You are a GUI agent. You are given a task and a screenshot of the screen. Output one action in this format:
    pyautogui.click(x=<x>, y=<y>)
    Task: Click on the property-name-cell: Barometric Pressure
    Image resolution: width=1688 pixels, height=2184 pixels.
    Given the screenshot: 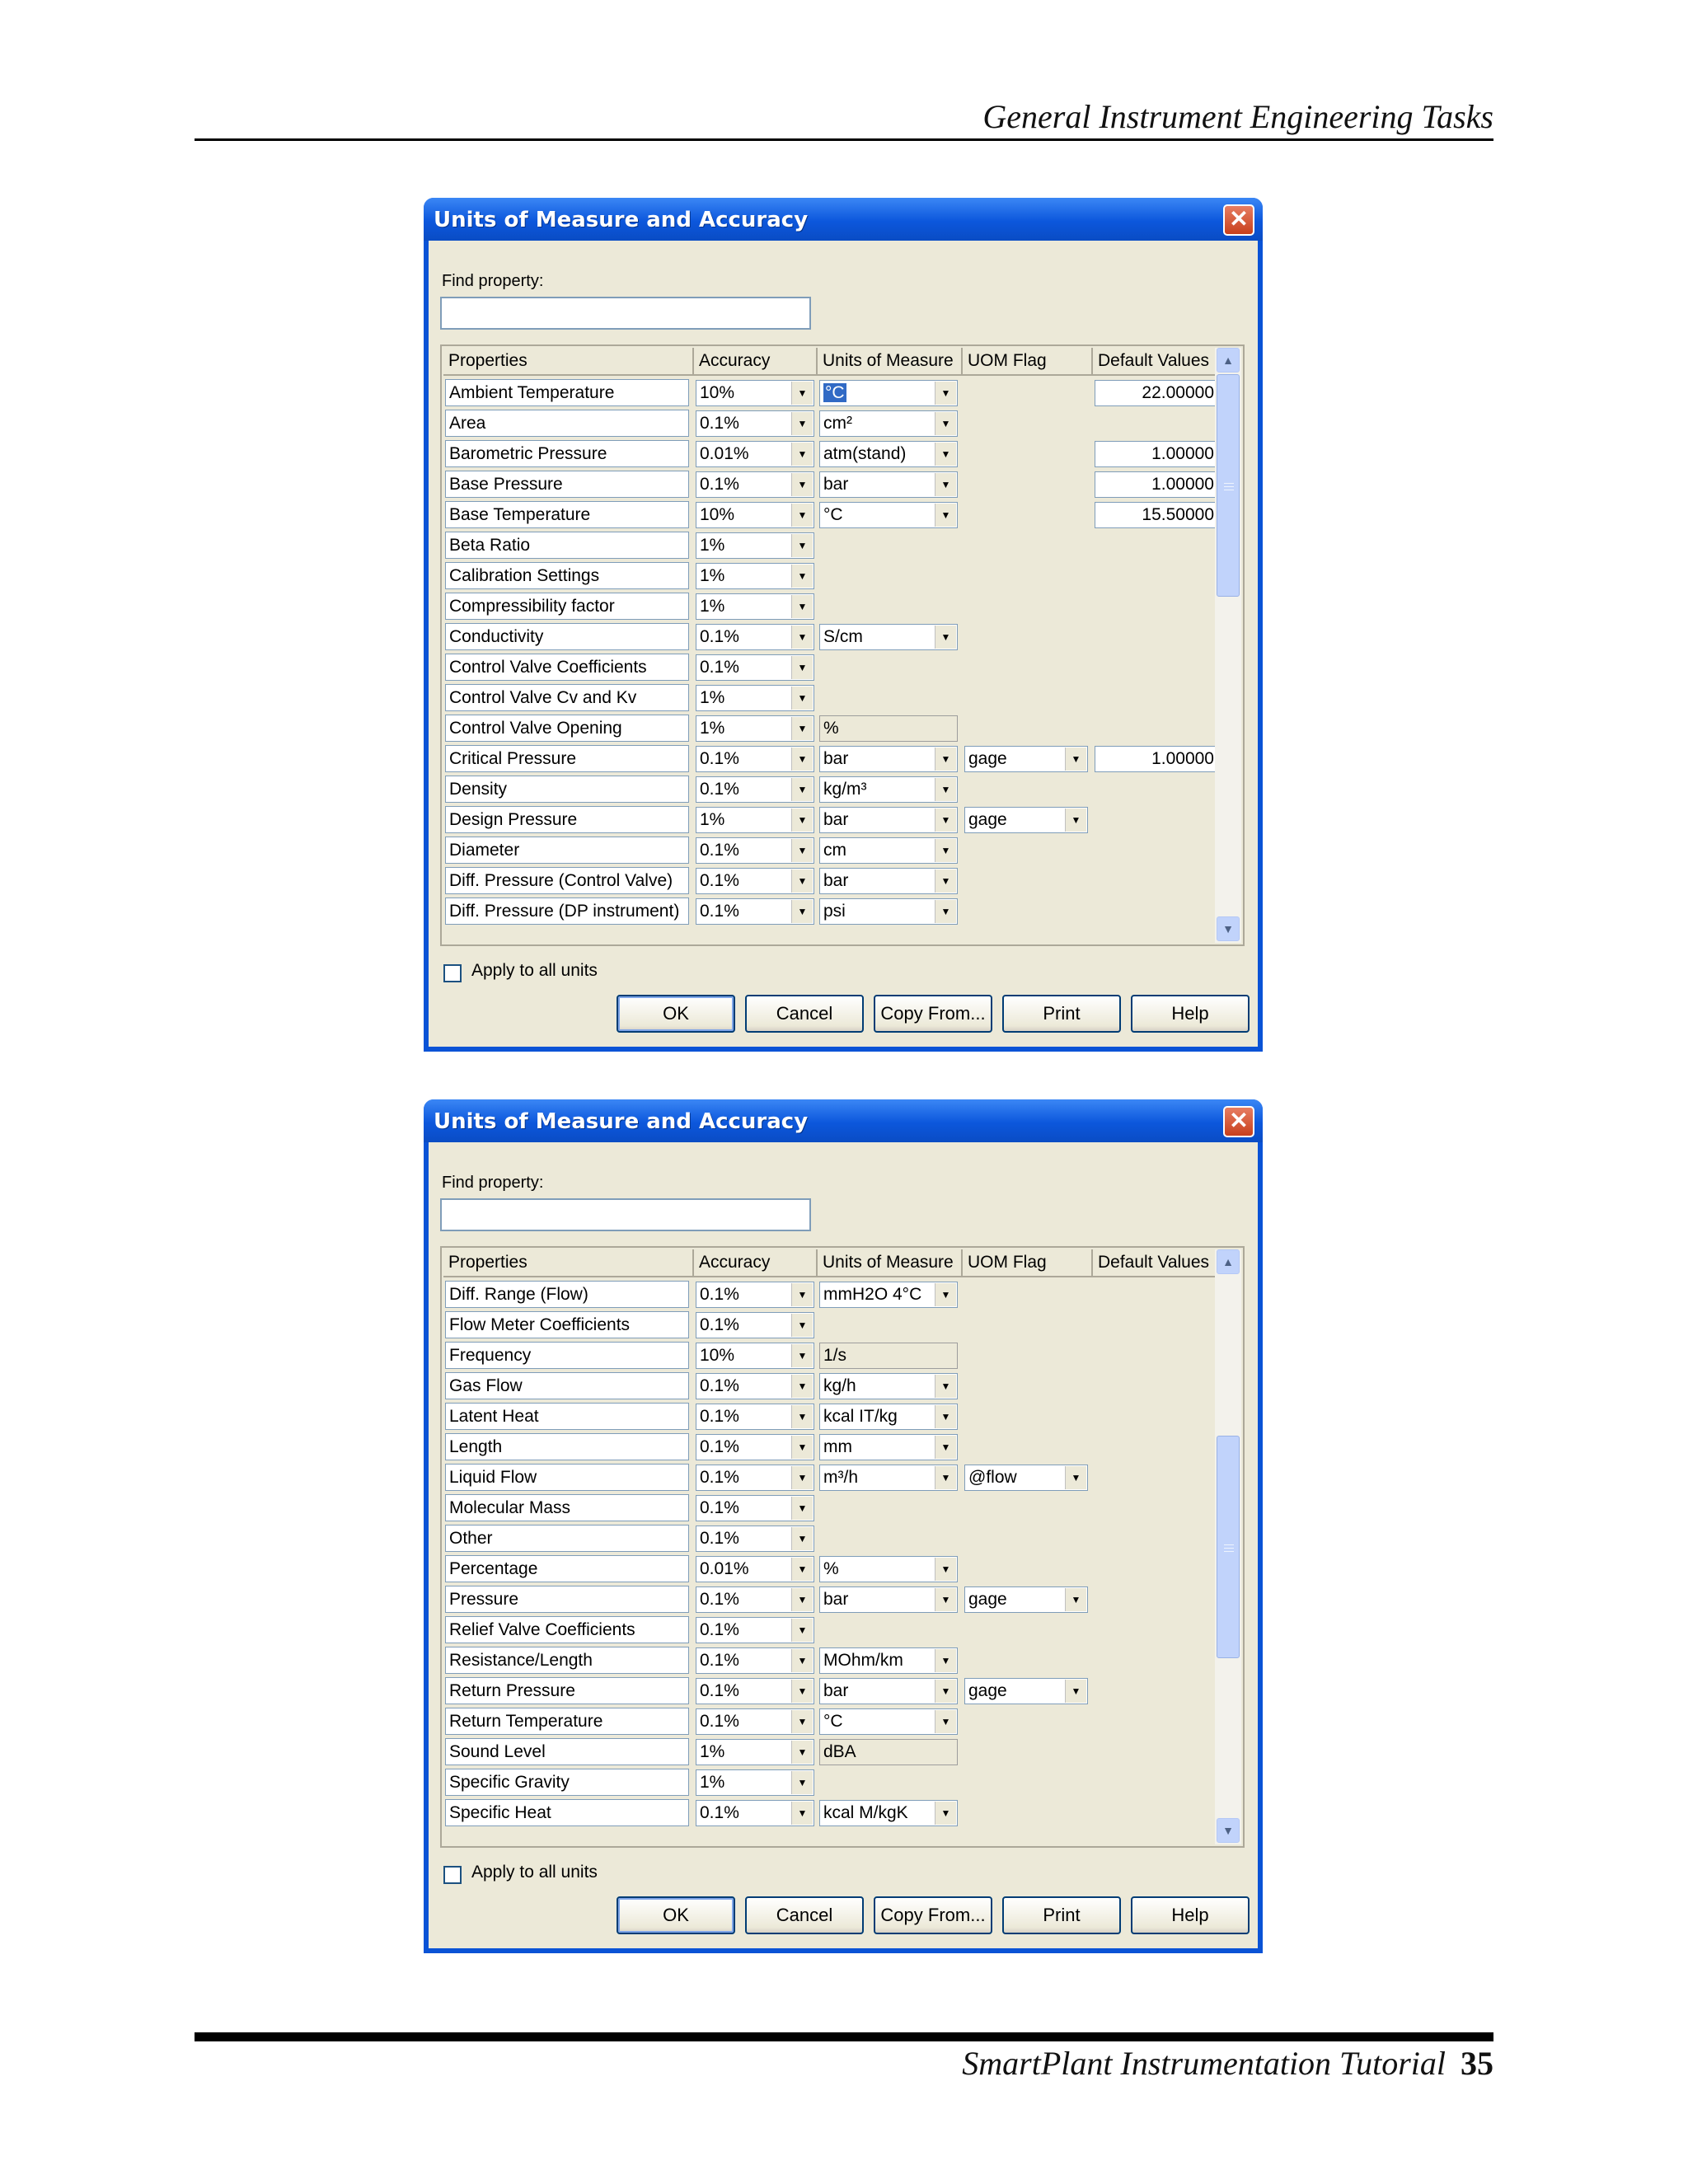 What is the action you would take?
    pyautogui.click(x=567, y=453)
    